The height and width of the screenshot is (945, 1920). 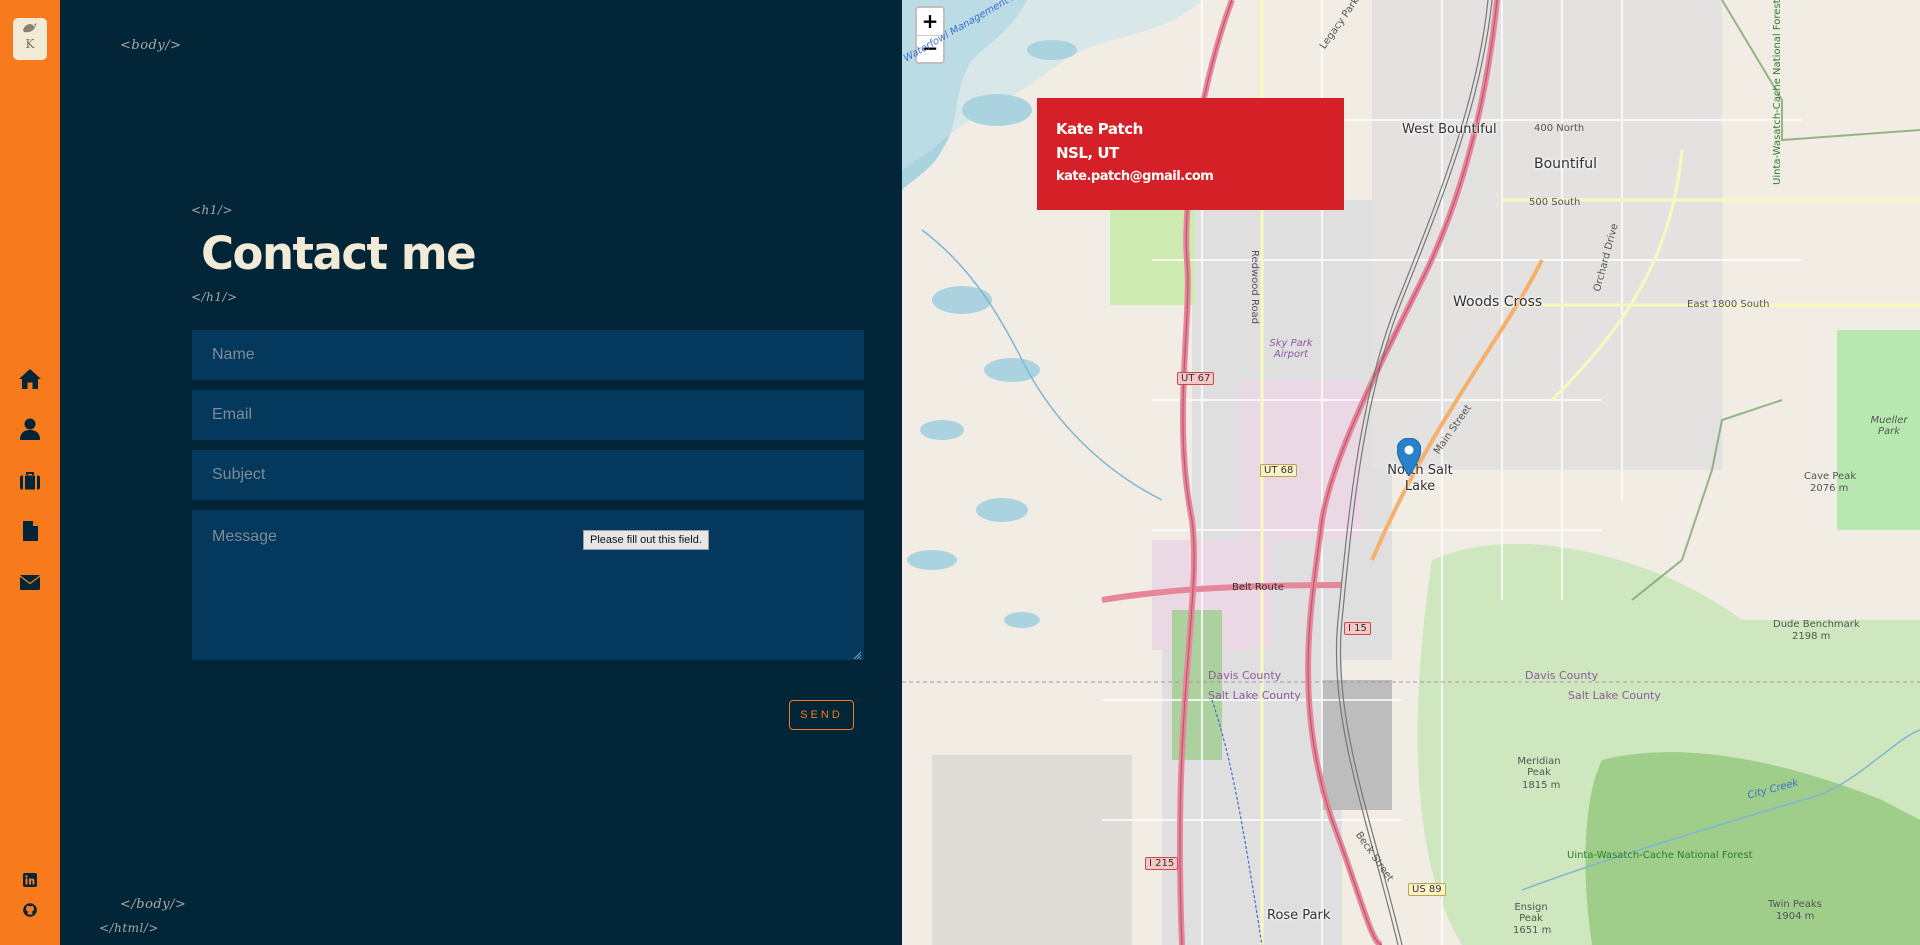 I want to click on linkedin-icon, so click(x=30, y=880).